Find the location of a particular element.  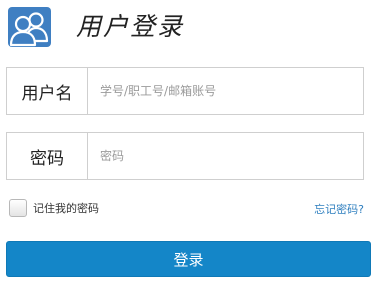

remember-checkbox is located at coordinates (18, 208).